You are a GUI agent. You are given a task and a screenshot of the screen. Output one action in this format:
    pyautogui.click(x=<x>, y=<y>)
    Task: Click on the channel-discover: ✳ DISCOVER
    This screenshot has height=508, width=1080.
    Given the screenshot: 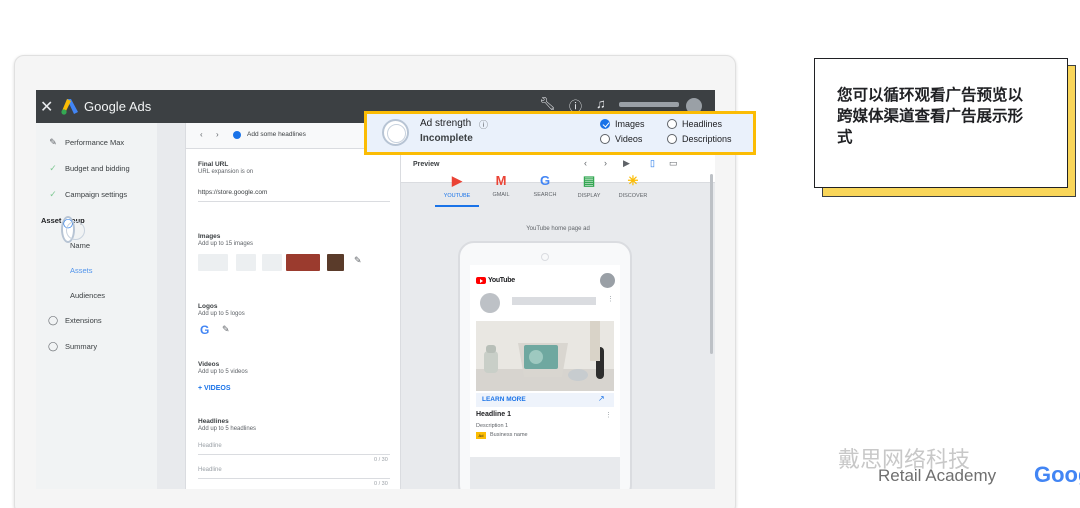 What is the action you would take?
    pyautogui.click(x=633, y=186)
    